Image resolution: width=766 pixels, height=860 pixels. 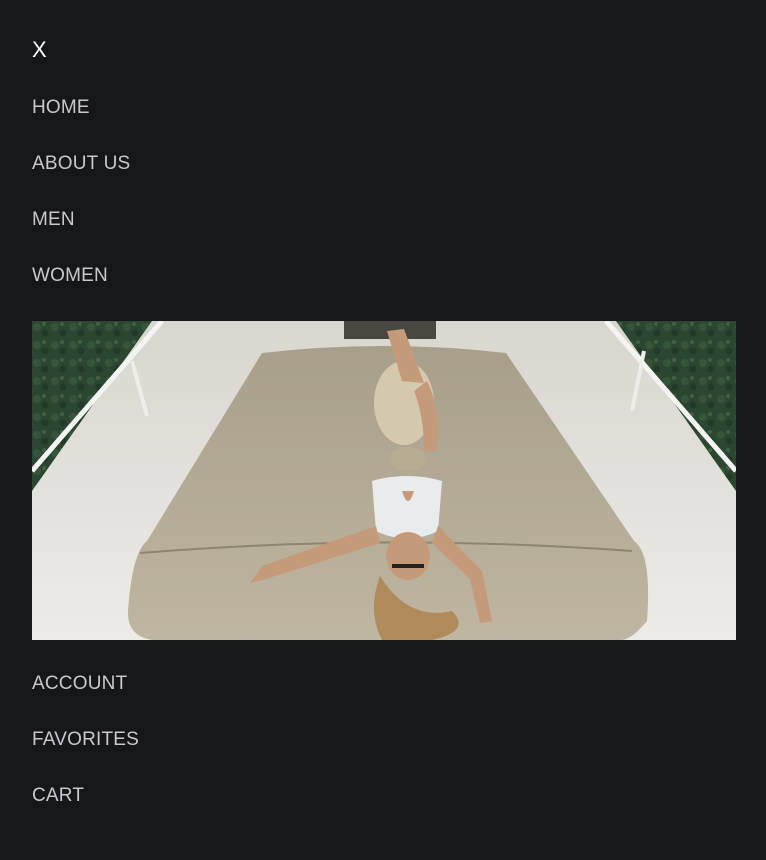 What do you see at coordinates (384, 700) in the screenshot?
I see `nav-item-account: ACCOUNT` at bounding box center [384, 700].